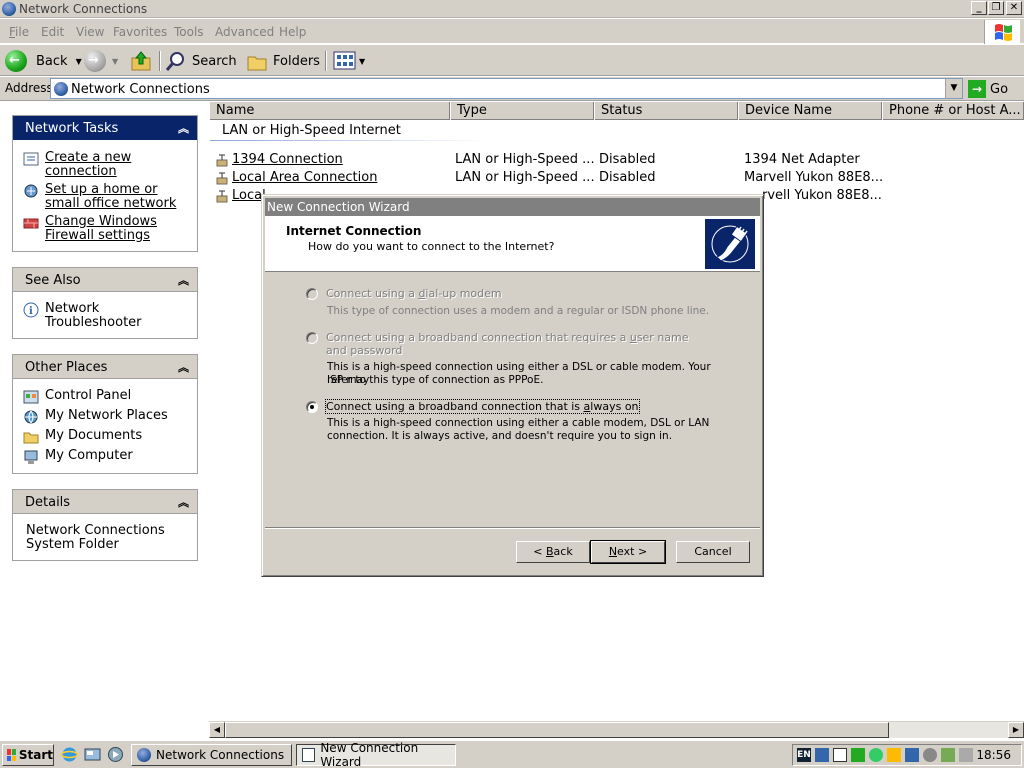 The image size is (1024, 768). I want to click on next-button: Next >, so click(628, 552).